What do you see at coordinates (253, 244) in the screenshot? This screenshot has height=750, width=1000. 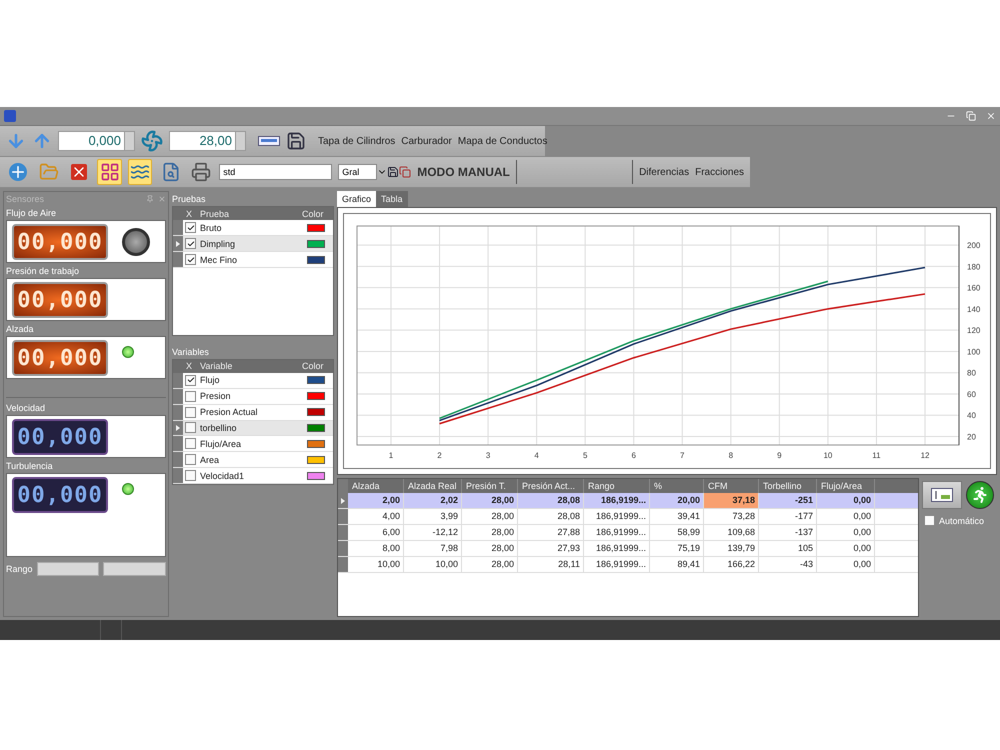 I see `grid-row: Dimpling` at bounding box center [253, 244].